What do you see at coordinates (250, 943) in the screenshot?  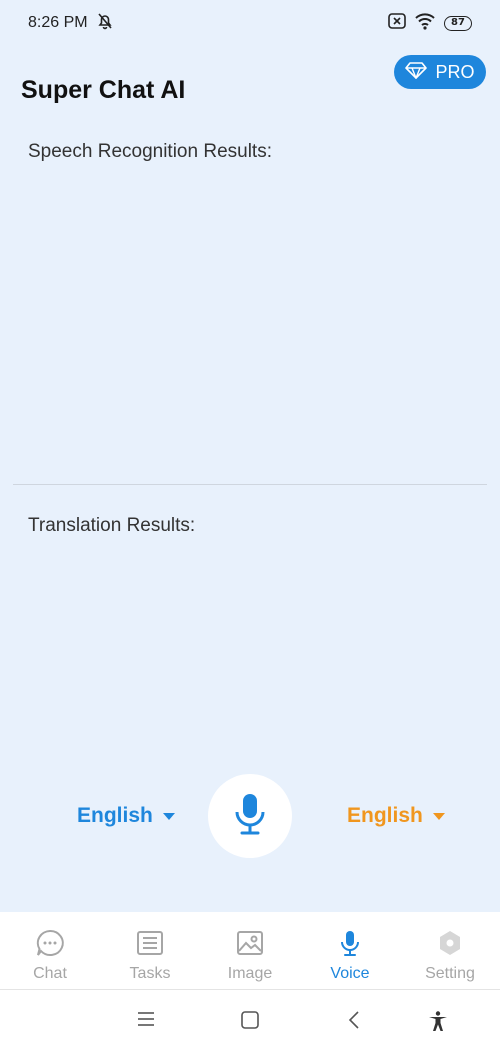 I see `image-icon` at bounding box center [250, 943].